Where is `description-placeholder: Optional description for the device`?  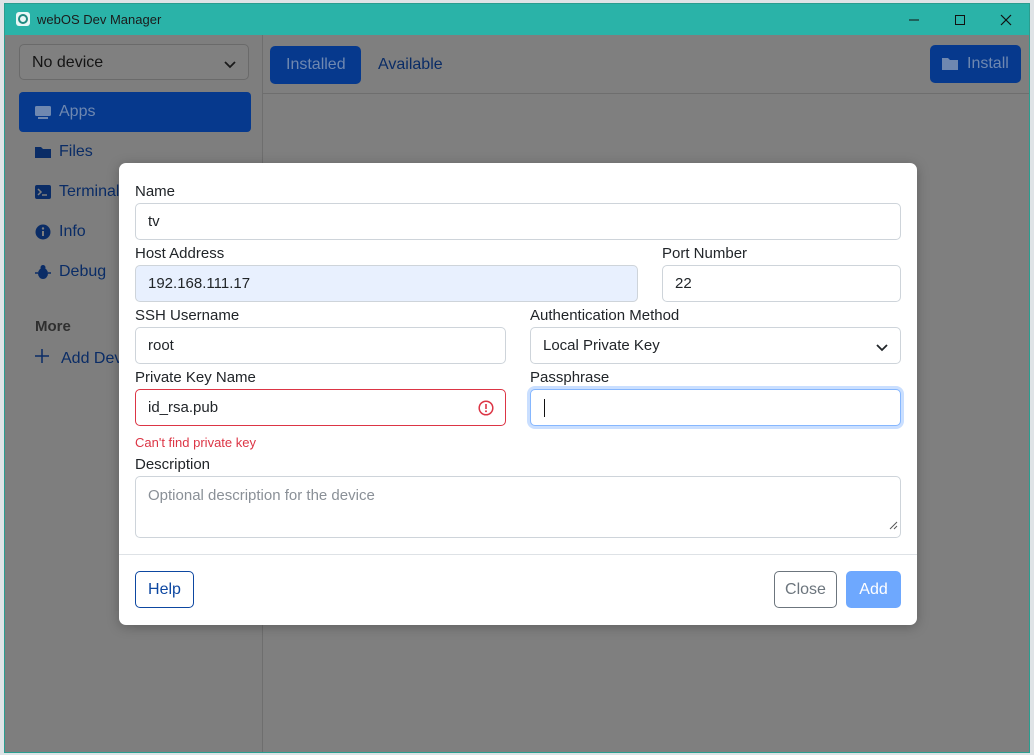 description-placeholder: Optional description for the device is located at coordinates (261, 495).